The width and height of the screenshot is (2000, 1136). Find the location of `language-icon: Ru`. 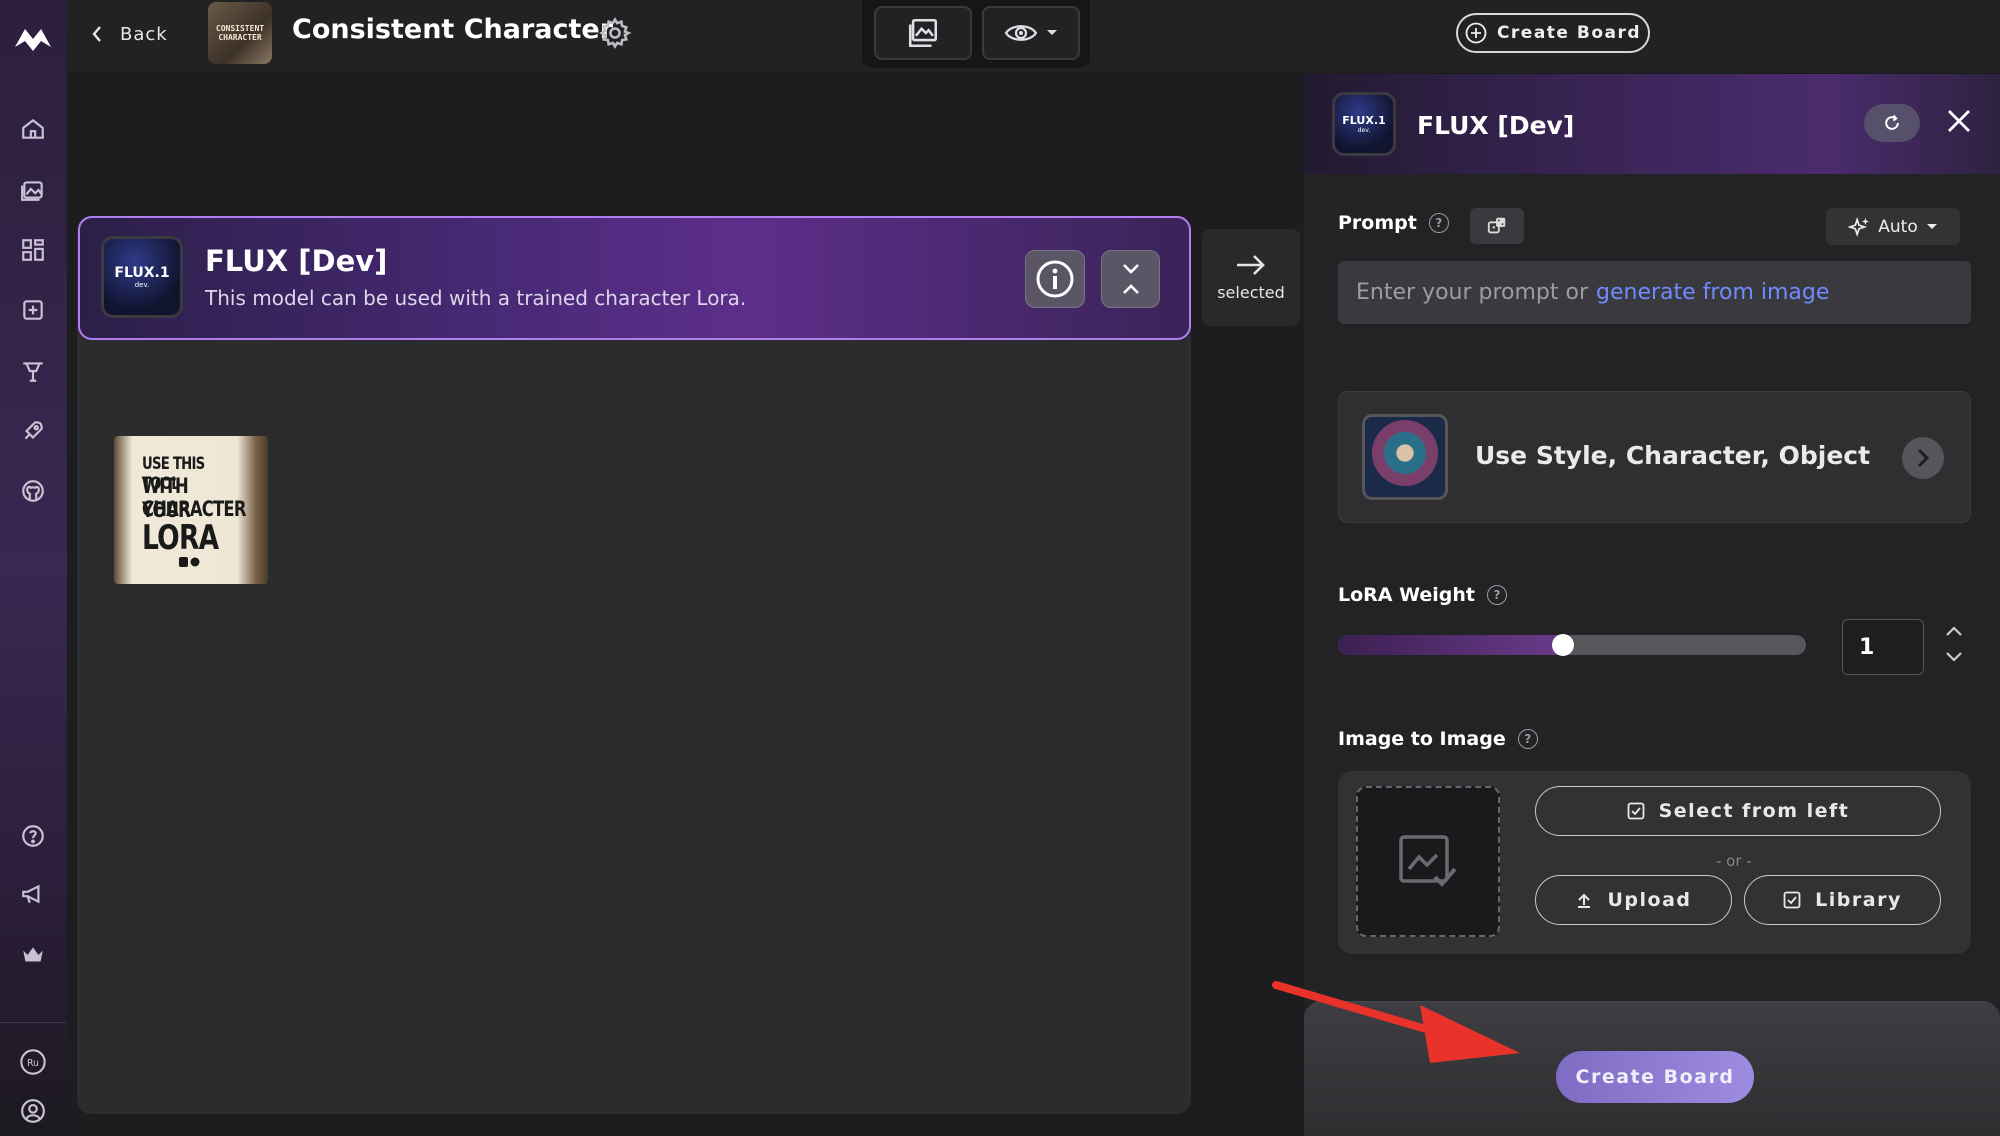

language-icon: Ru is located at coordinates (33, 1062).